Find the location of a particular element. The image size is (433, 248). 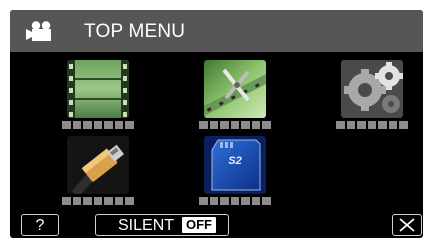

video-camera-icon is located at coordinates (38, 31).